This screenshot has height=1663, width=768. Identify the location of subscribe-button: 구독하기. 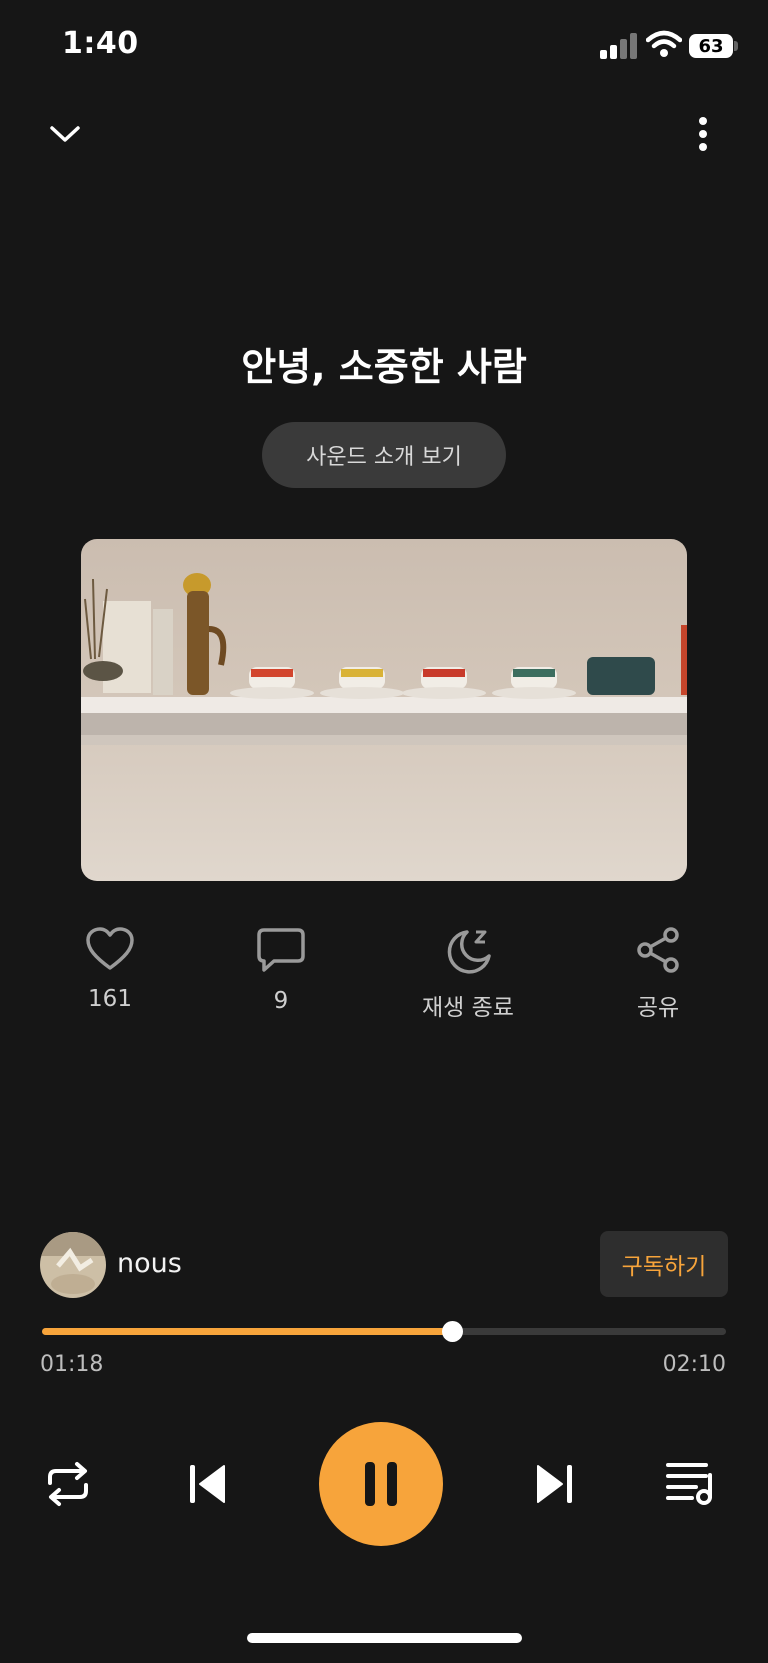
(664, 1264).